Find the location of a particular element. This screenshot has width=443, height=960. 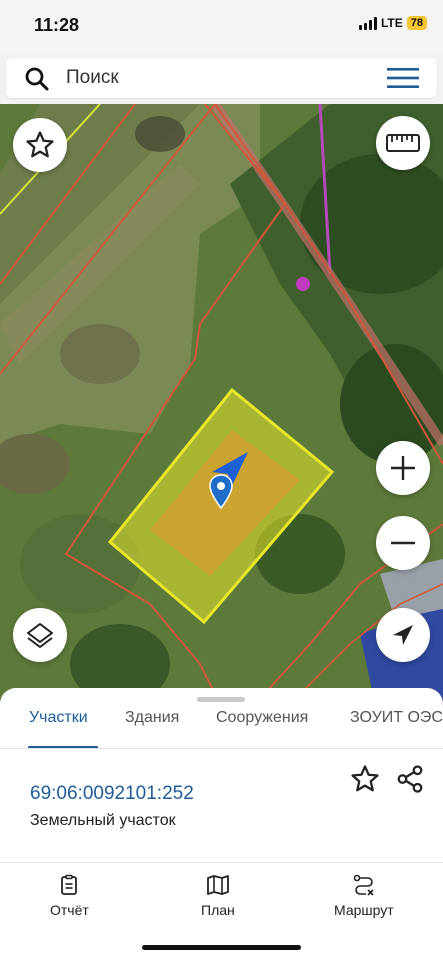

locate-button is located at coordinates (403, 635).